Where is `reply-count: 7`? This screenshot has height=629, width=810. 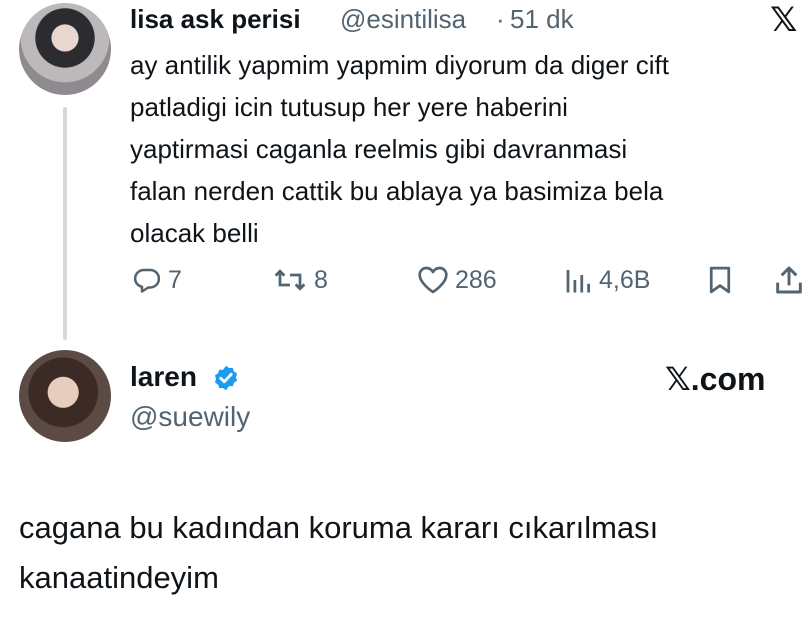
reply-count: 7 is located at coordinates (175, 279).